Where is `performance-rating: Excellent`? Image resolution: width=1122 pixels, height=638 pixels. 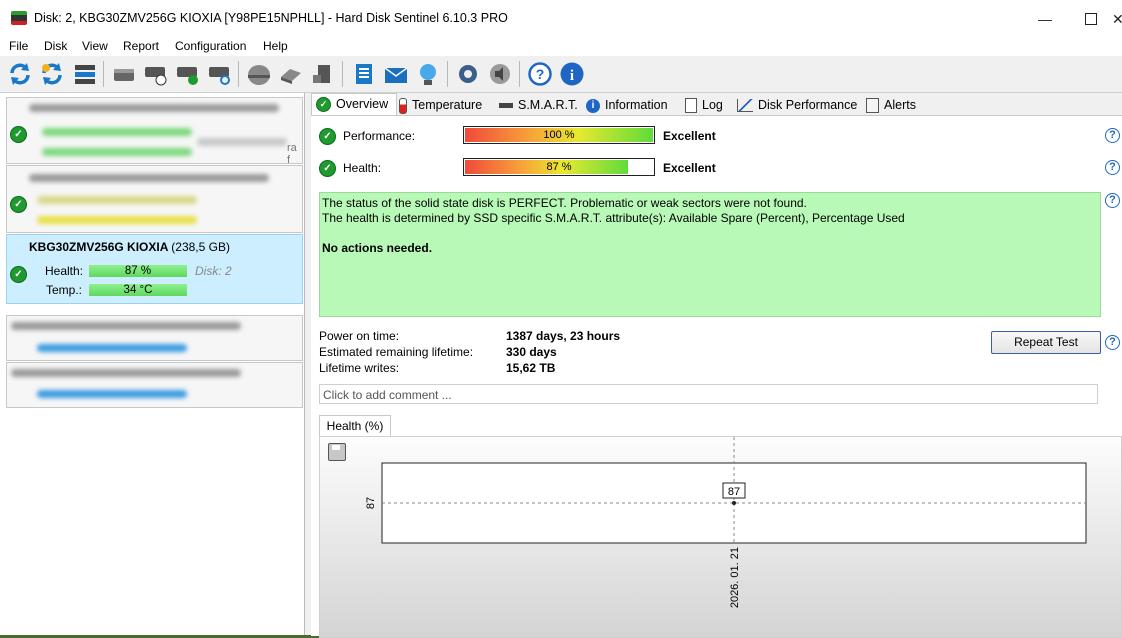 performance-rating: Excellent is located at coordinates (689, 136).